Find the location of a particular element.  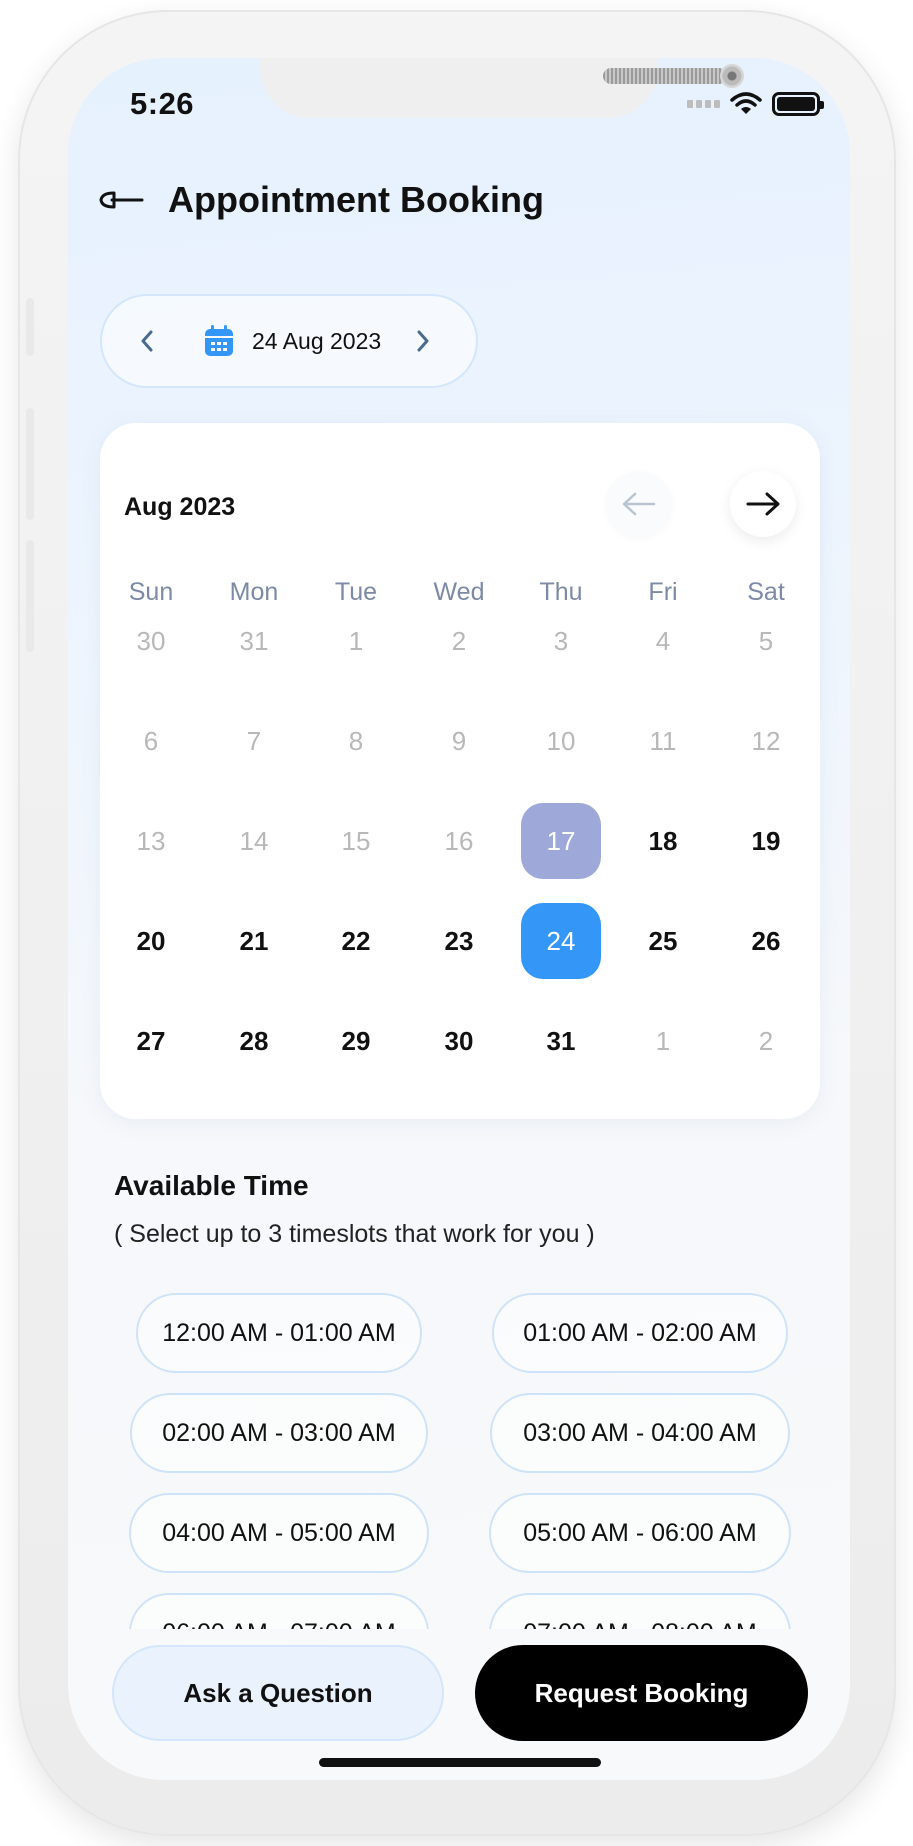

calendar-day: 19 is located at coordinates (766, 841).